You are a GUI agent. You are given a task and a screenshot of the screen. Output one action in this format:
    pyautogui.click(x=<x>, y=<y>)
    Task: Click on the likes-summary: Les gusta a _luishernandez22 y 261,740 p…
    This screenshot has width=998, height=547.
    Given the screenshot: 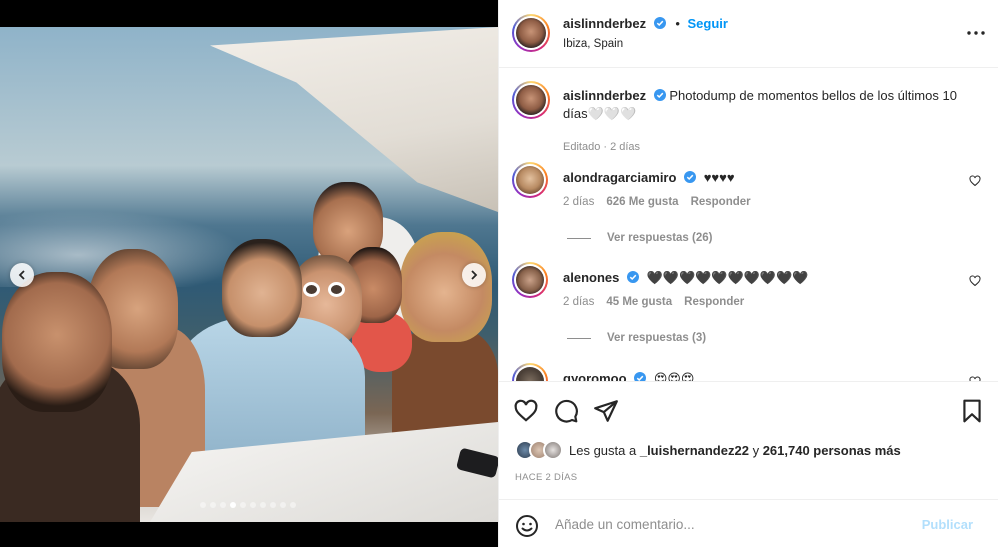 What is the action you would take?
    pyautogui.click(x=708, y=450)
    